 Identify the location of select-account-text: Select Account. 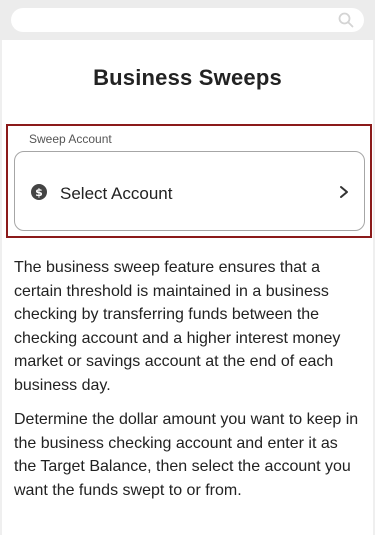
(116, 193).